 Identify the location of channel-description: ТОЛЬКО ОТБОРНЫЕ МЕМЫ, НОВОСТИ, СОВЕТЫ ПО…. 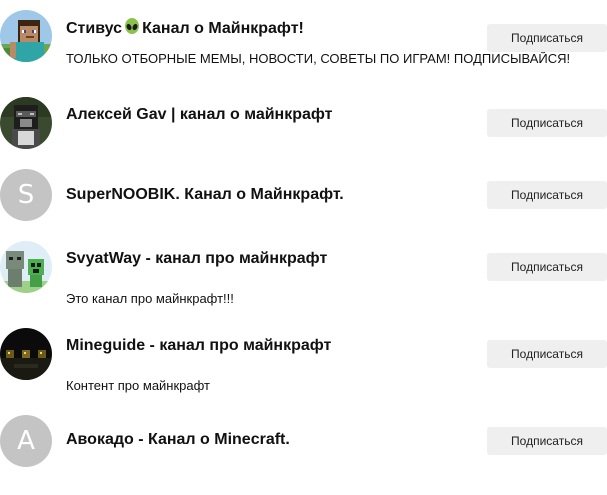
(318, 58).